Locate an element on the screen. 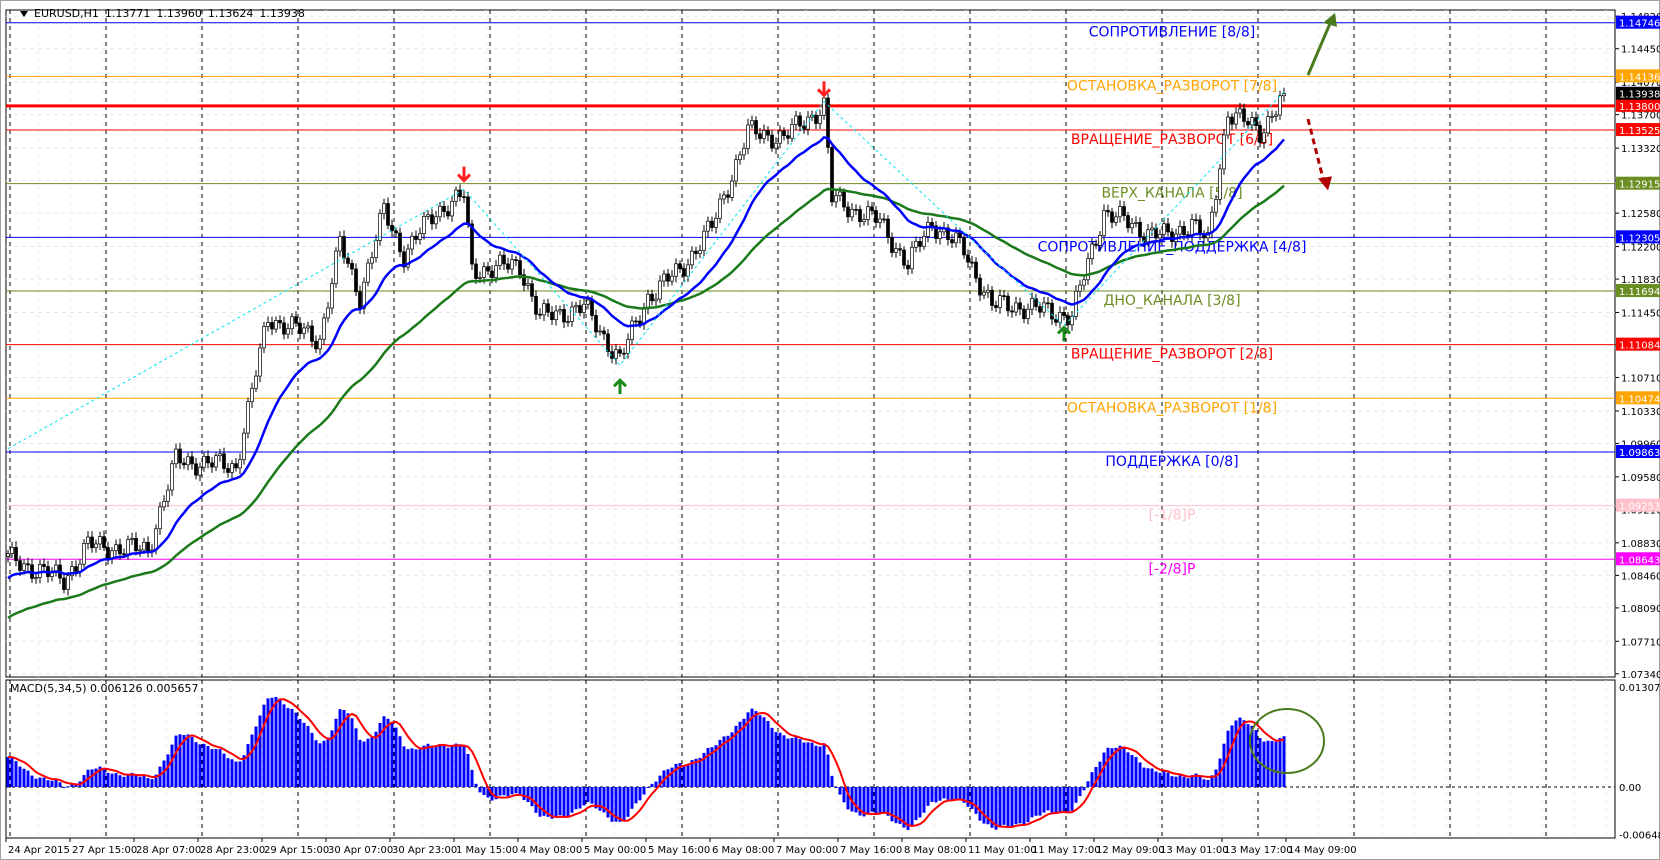 The height and width of the screenshot is (860, 1660). time-label: 29 Apr 15:00 is located at coordinates (296, 850).